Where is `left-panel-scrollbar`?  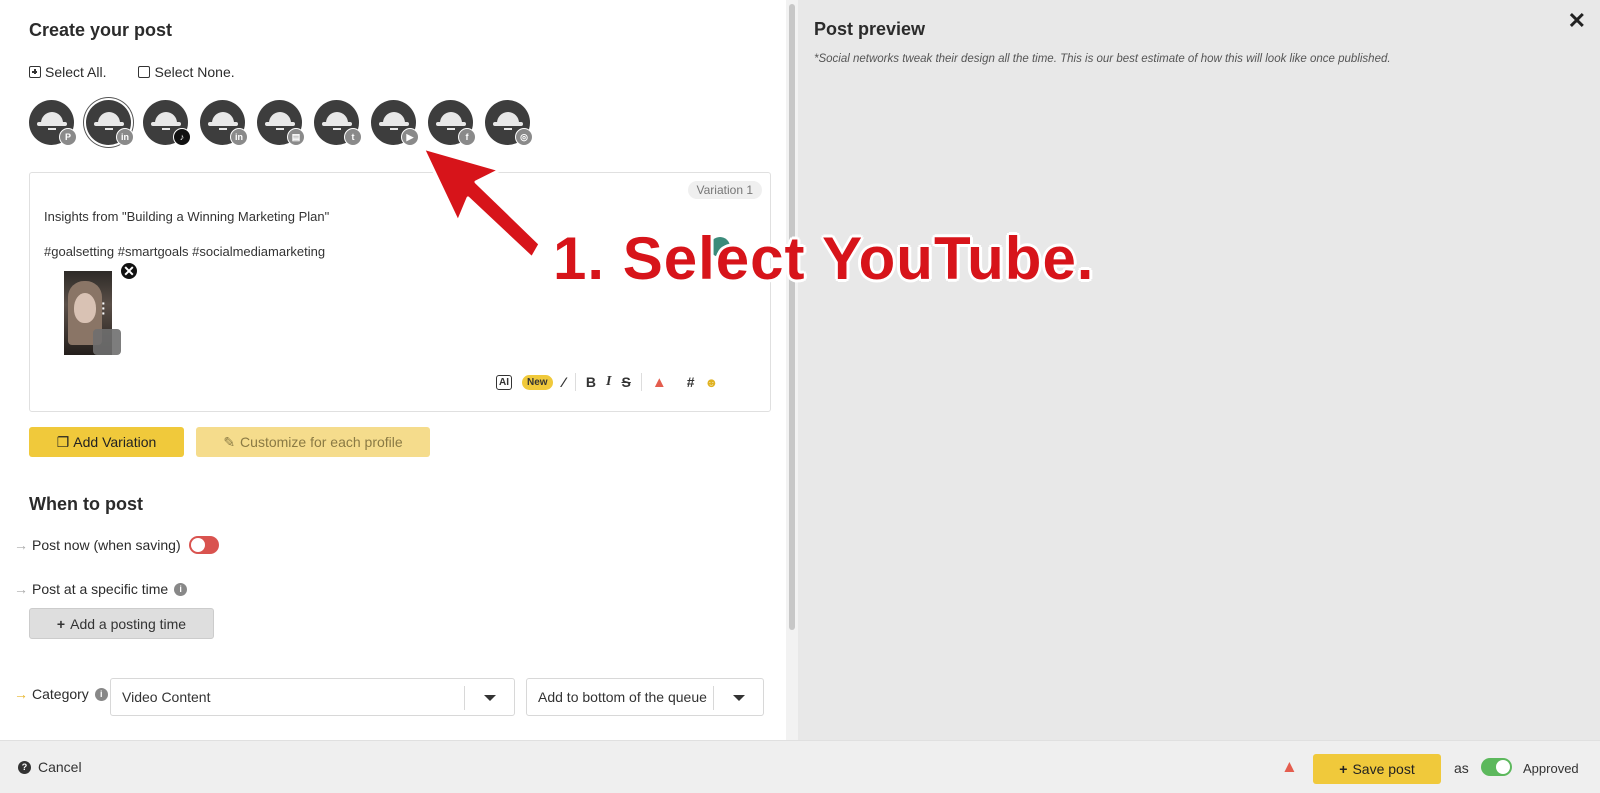 left-panel-scrollbar is located at coordinates (792, 370).